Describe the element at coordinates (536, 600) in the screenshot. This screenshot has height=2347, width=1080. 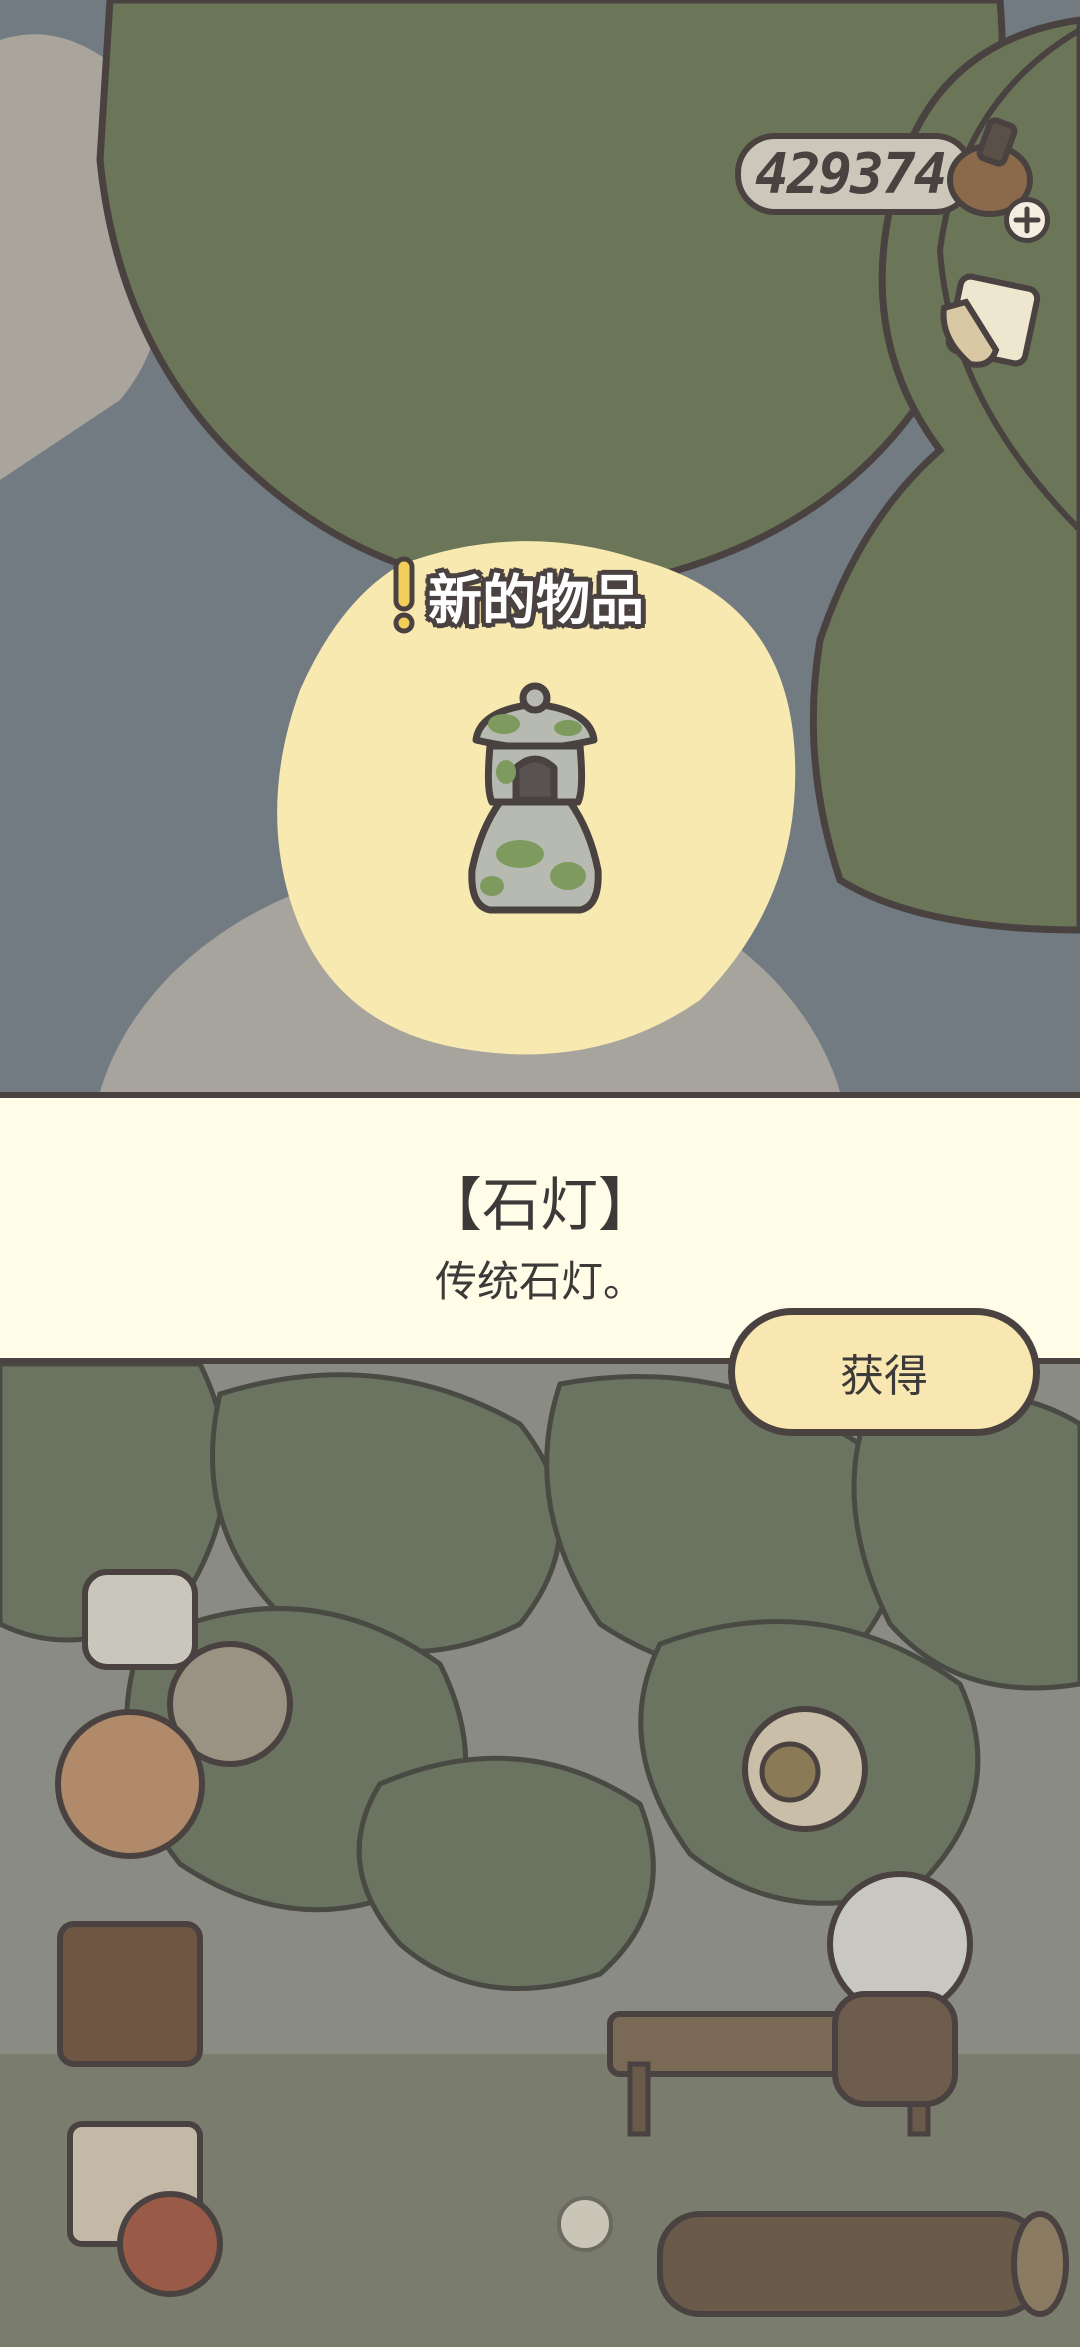
I see `new-item-label: 新的物品` at that location.